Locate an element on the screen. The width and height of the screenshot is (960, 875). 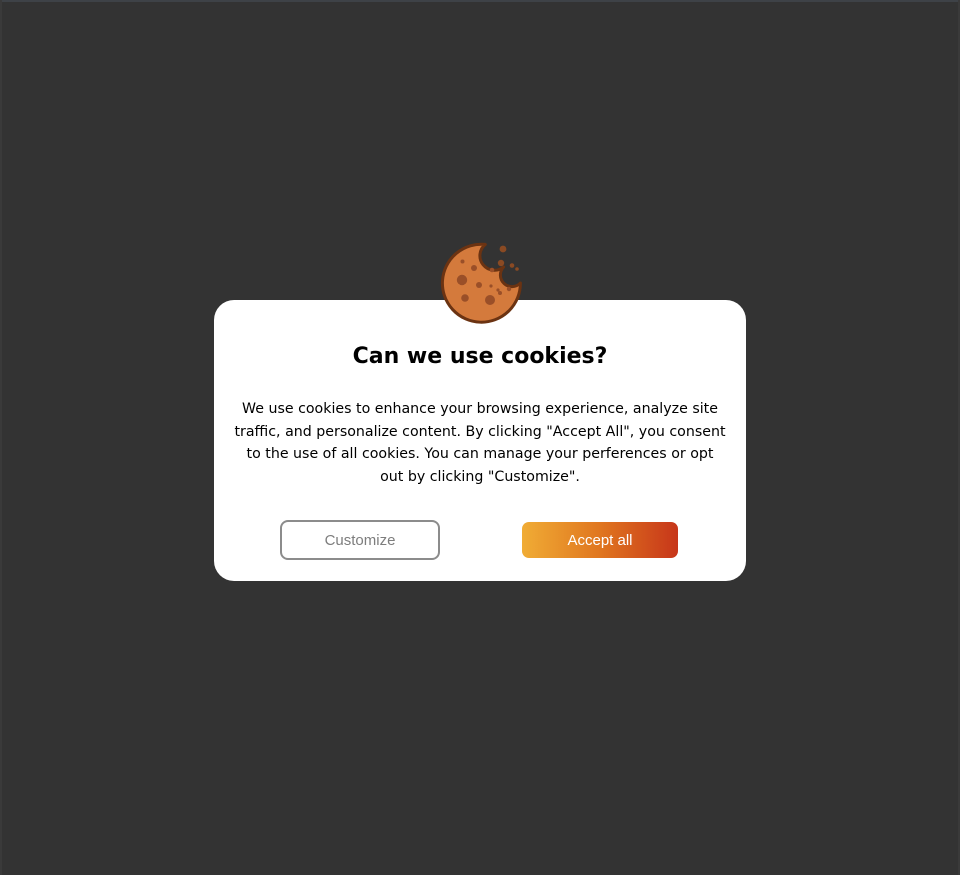
dialog-title: Can we use cookies? is located at coordinates (480, 356).